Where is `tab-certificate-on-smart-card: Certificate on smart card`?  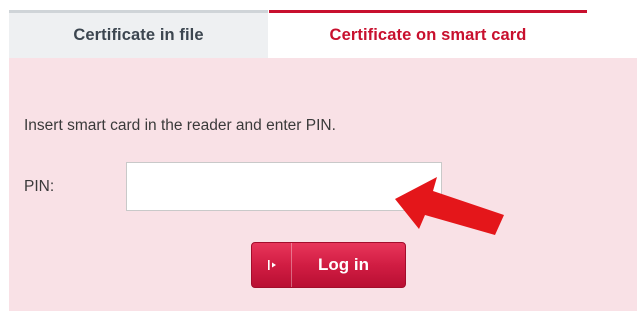 tab-certificate-on-smart-card: Certificate on smart card is located at coordinates (428, 34).